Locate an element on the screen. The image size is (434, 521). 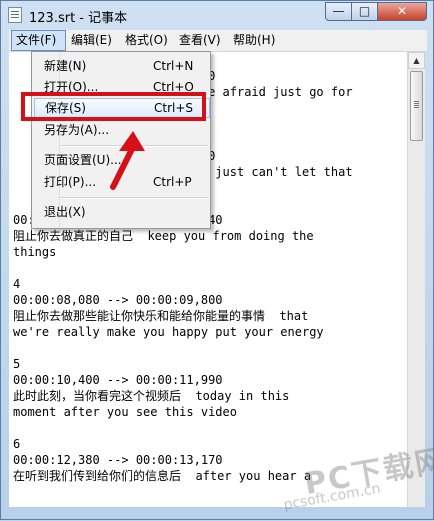
notepad-icon is located at coordinates (15, 15).